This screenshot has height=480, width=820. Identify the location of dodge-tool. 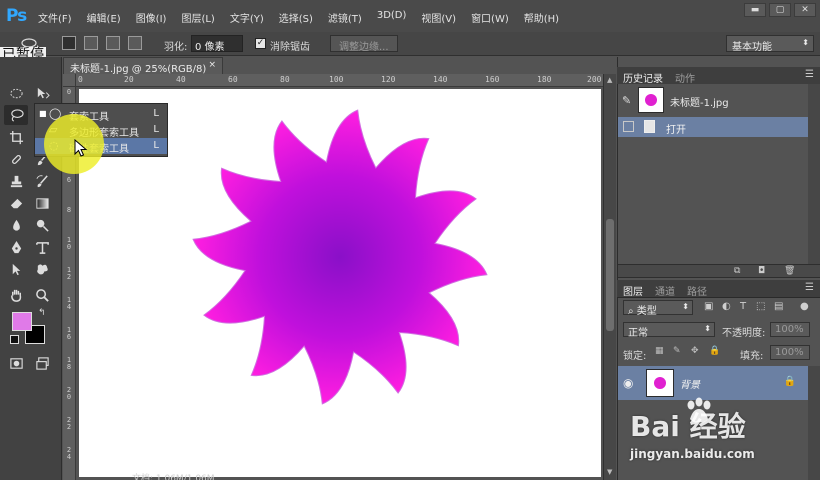
(42, 225).